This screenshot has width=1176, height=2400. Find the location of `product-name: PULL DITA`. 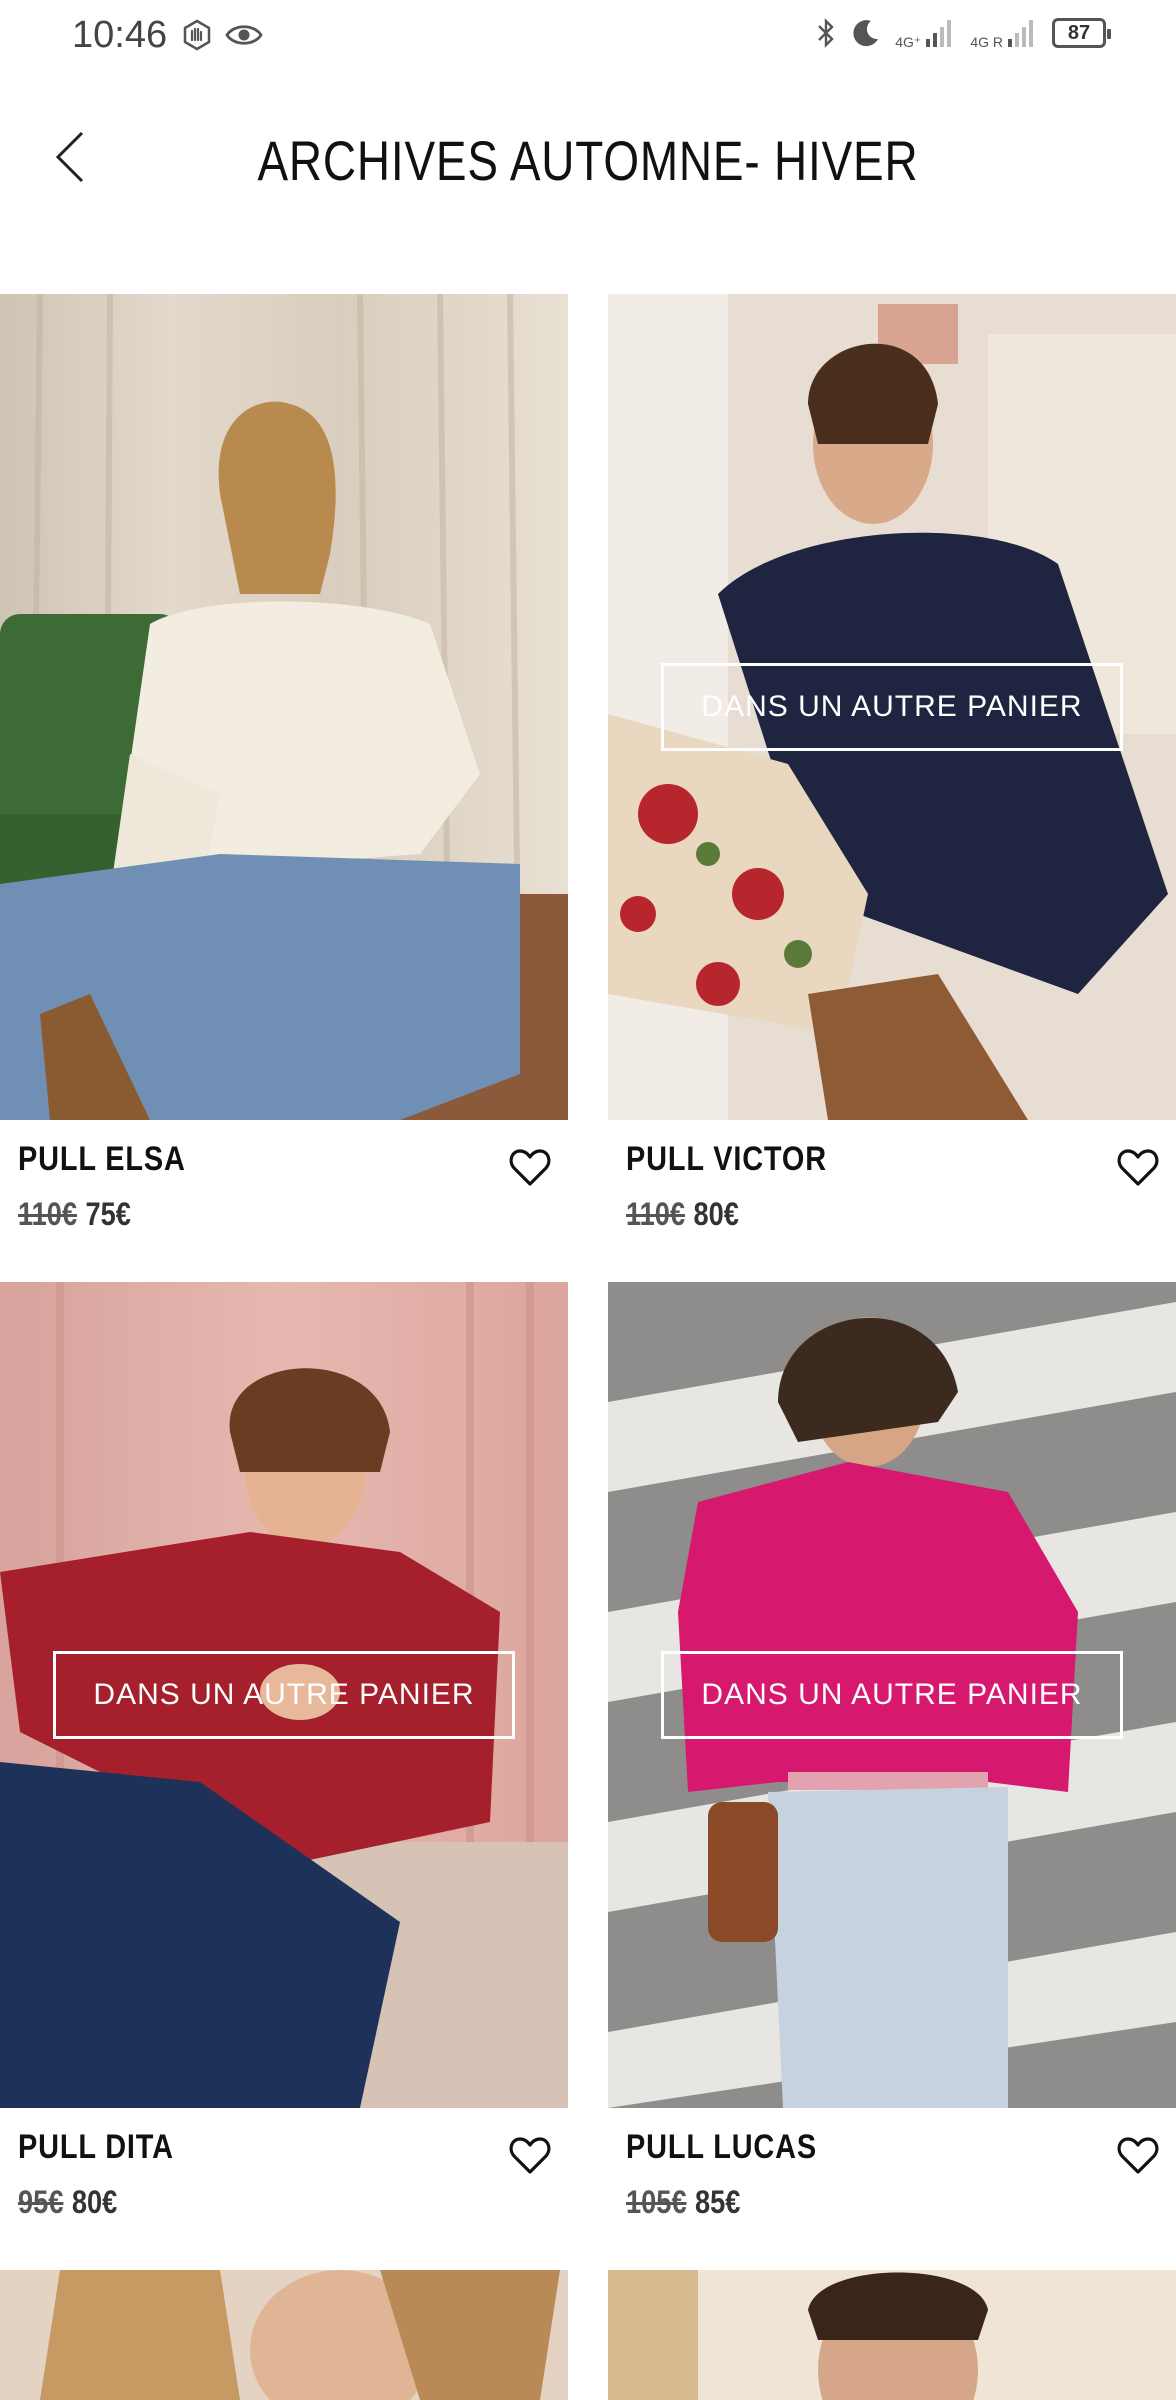

product-name: PULL DITA is located at coordinates (96, 2147).